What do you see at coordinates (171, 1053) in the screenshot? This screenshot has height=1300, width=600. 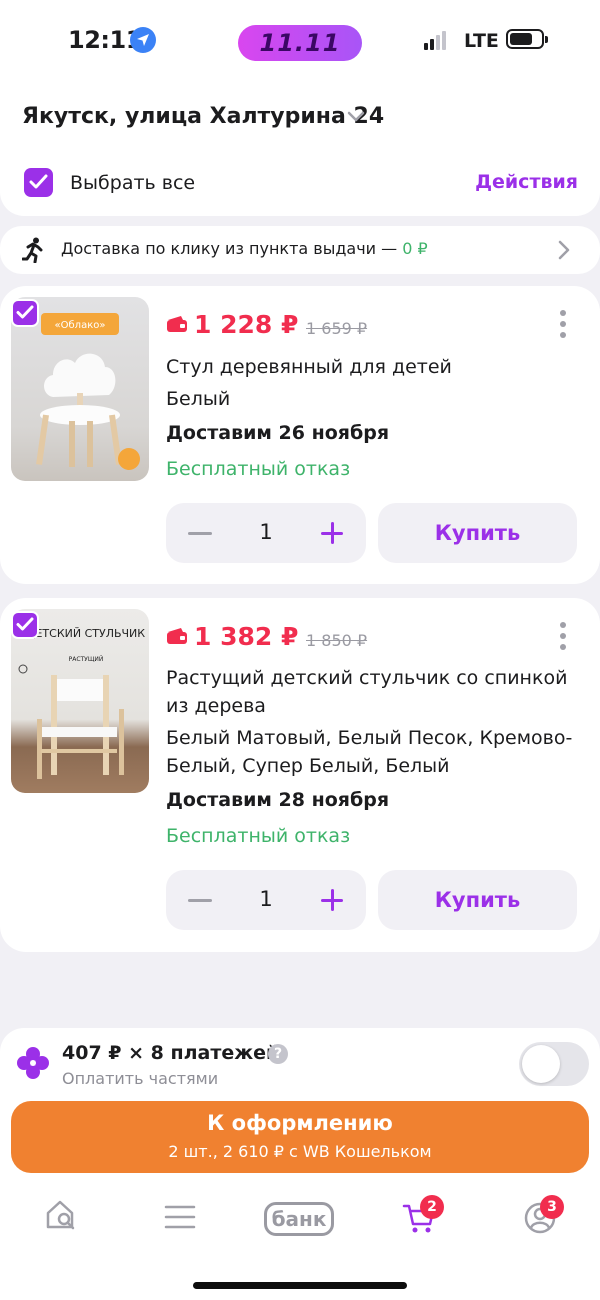 I see `installments-title: 407 ₽ × 8 платежей` at bounding box center [171, 1053].